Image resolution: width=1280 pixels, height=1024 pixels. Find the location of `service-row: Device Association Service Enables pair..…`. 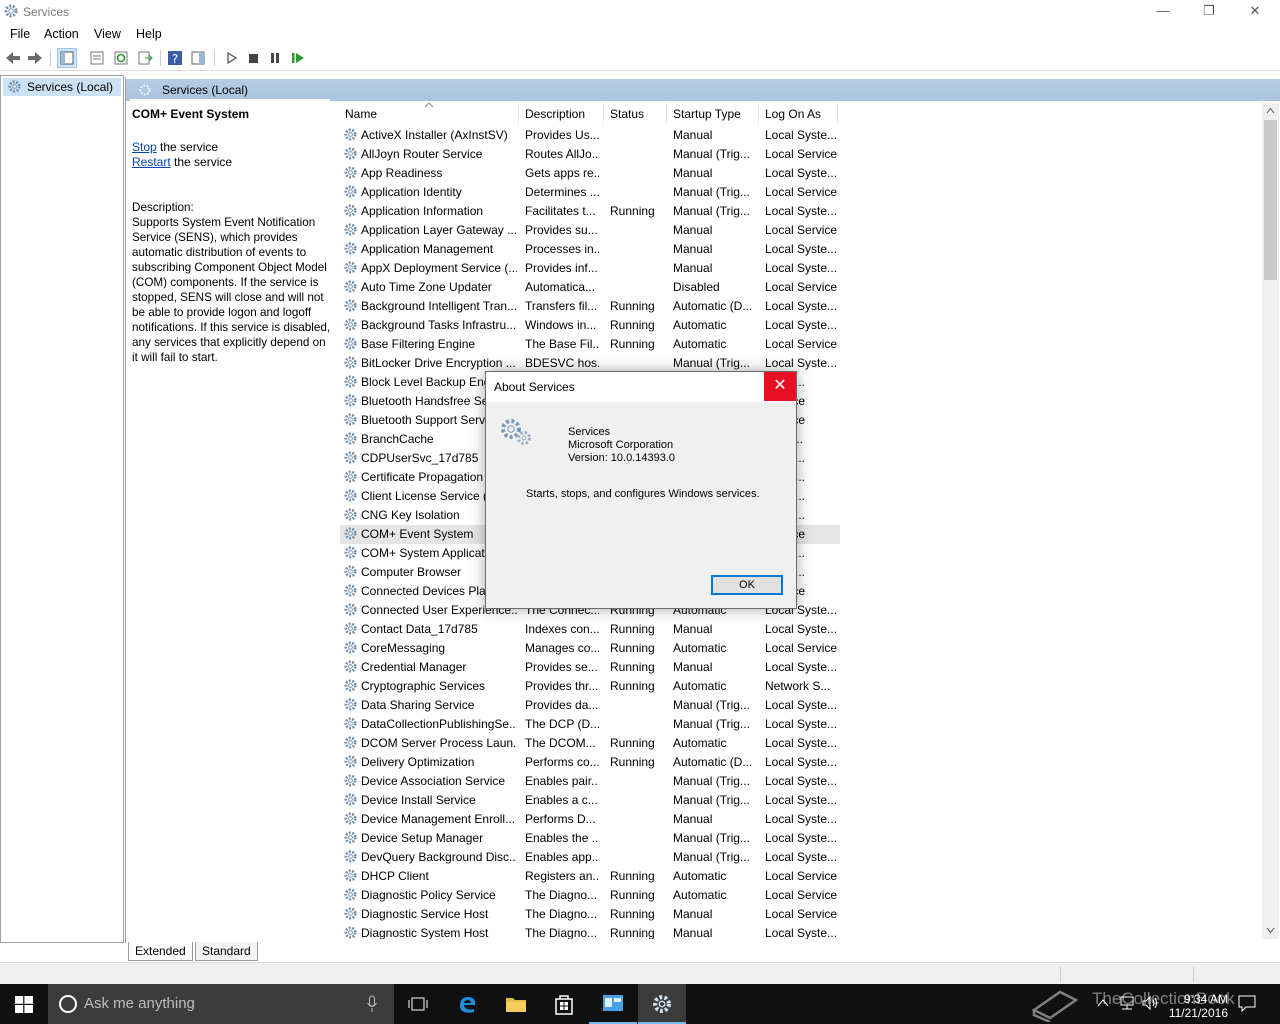

service-row: Device Association Service Enables pair..… is located at coordinates (590, 781).